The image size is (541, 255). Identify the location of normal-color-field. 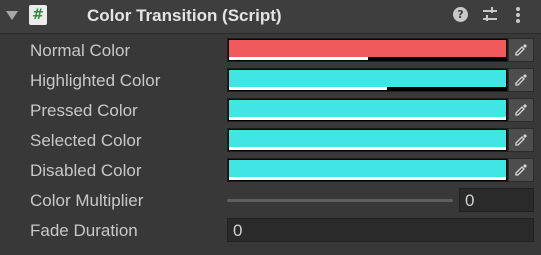
(367, 50).